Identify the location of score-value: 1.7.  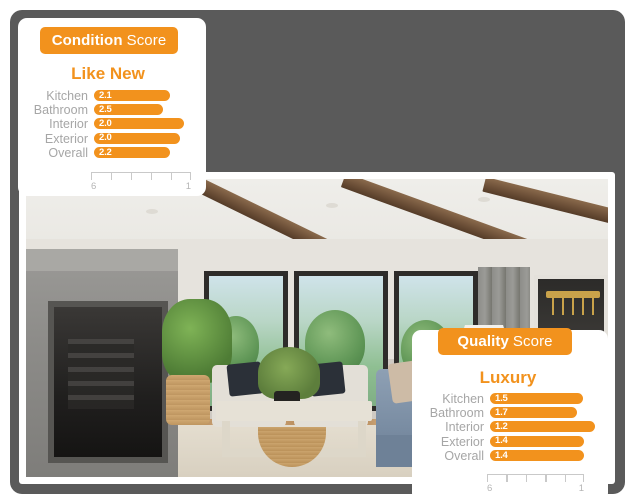
(501, 412).